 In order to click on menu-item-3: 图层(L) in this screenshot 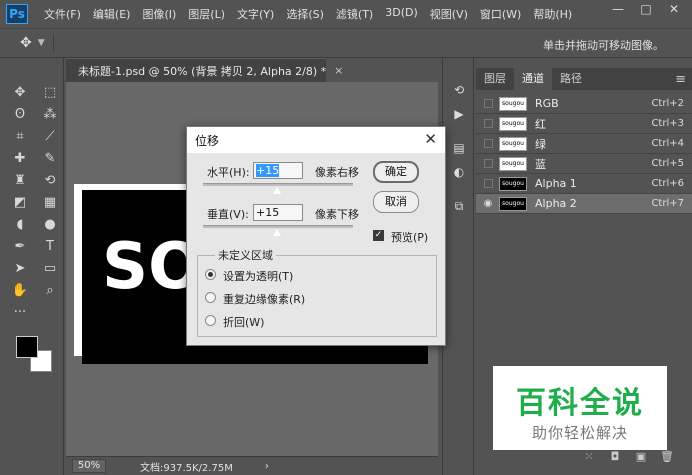, I will do `click(206, 14)`.